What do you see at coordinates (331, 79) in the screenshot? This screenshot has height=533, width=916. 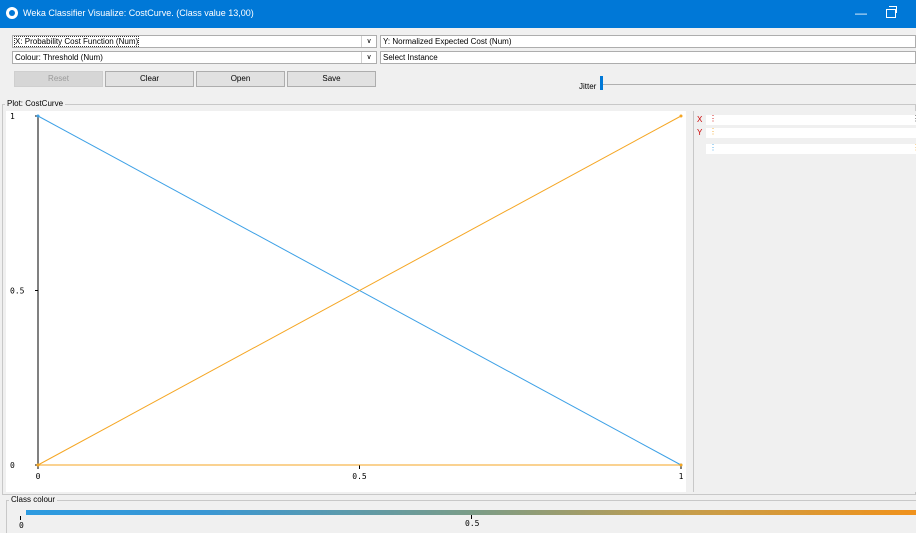 I see `save-button: Save` at bounding box center [331, 79].